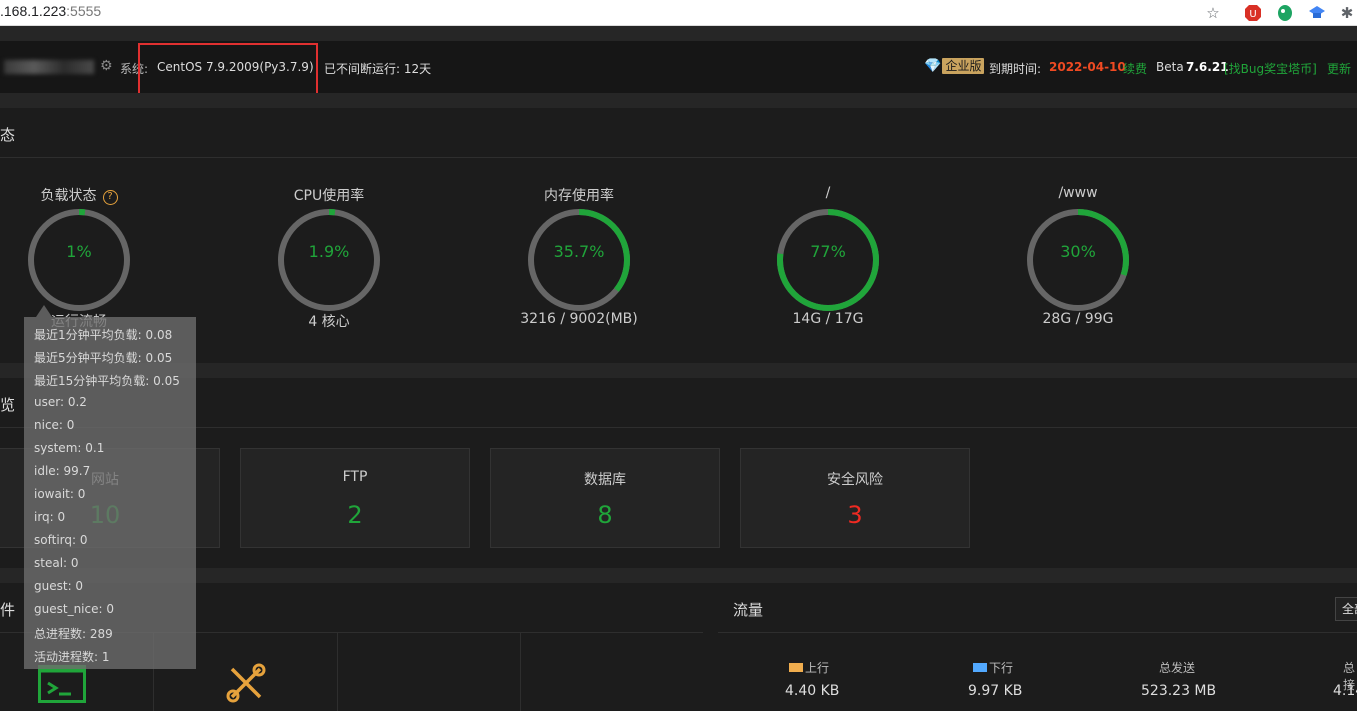 The width and height of the screenshot is (1357, 711). I want to click on total-recv-value: 4.14, so click(1345, 691).